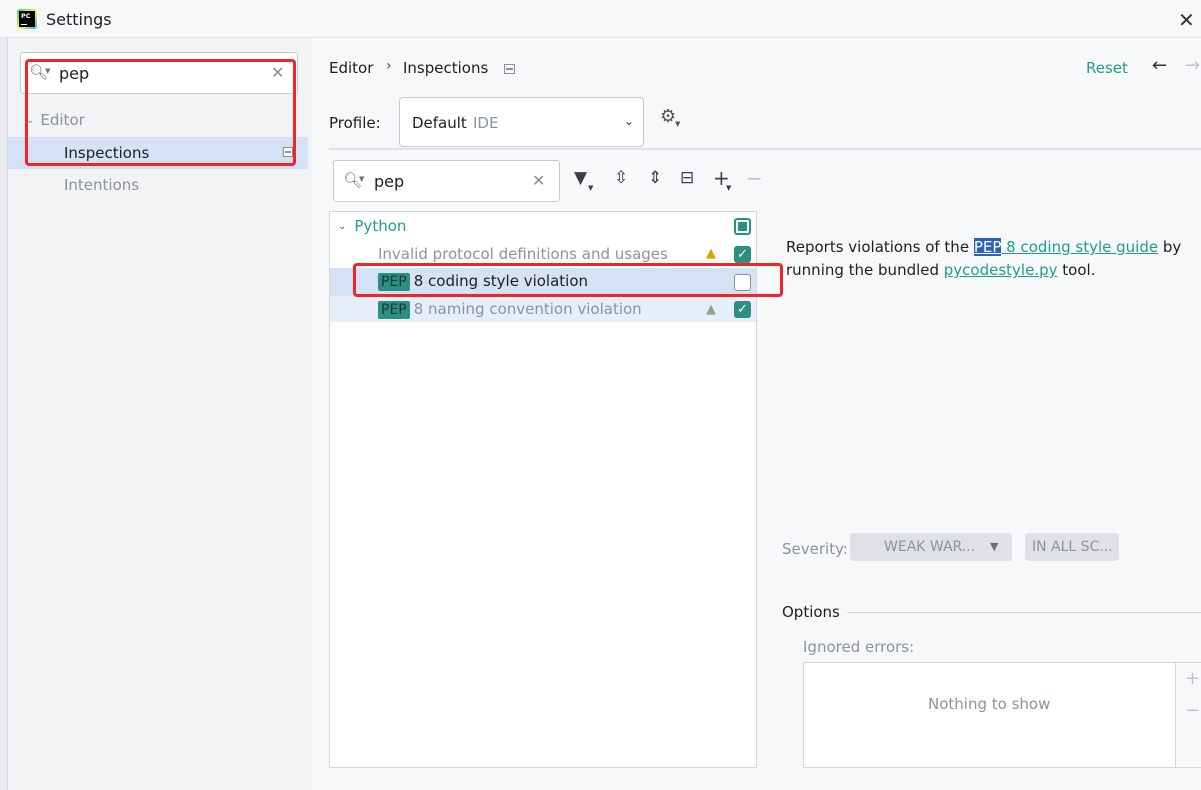  I want to click on profile-select: Default IDE ⌄, so click(521, 122).